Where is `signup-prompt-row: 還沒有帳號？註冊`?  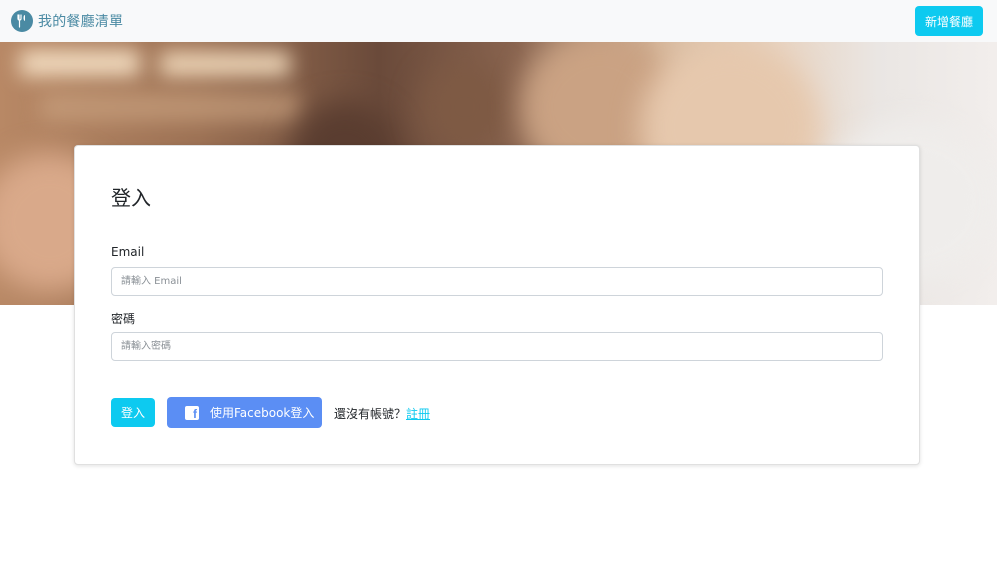
signup-prompt-row: 還沒有帳號？註冊 is located at coordinates (382, 413).